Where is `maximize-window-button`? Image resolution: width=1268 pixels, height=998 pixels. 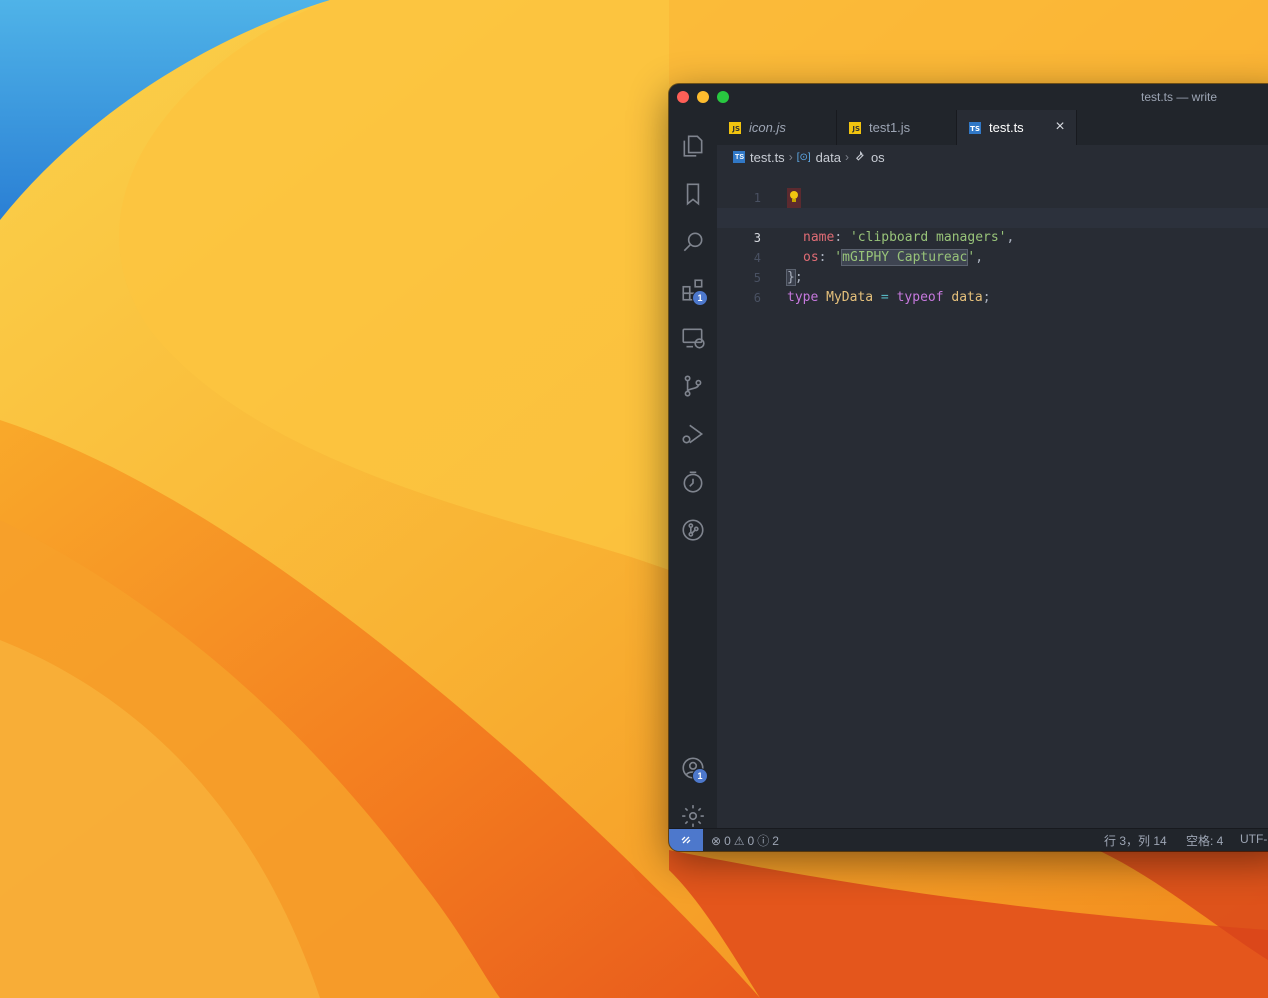 maximize-window-button is located at coordinates (723, 97).